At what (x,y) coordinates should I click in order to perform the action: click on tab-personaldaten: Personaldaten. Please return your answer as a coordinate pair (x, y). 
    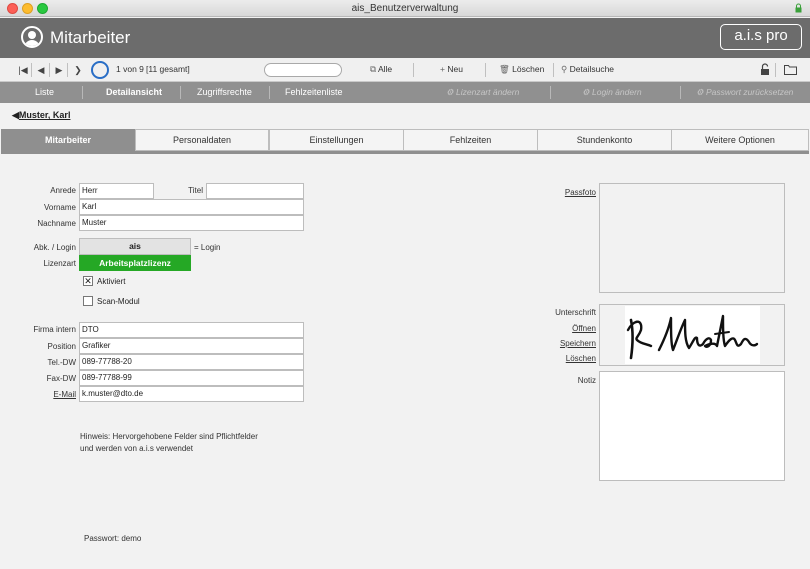
    Looking at the image, I should click on (202, 140).